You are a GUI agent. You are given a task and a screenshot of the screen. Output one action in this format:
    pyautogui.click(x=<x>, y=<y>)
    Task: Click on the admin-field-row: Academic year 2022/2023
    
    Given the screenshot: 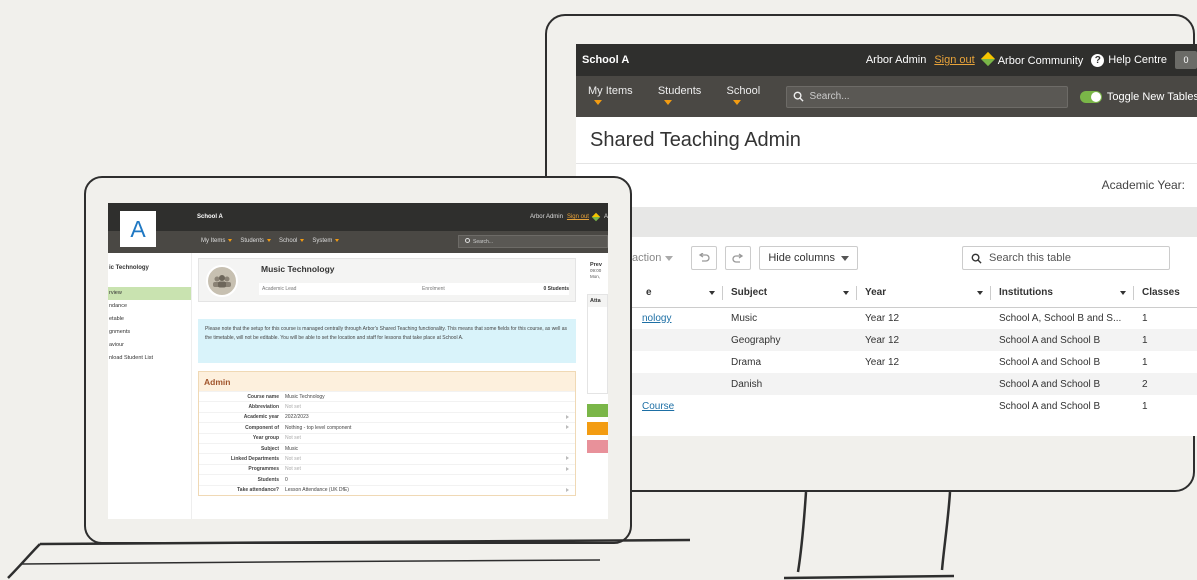 What is the action you would take?
    pyautogui.click(x=387, y=416)
    